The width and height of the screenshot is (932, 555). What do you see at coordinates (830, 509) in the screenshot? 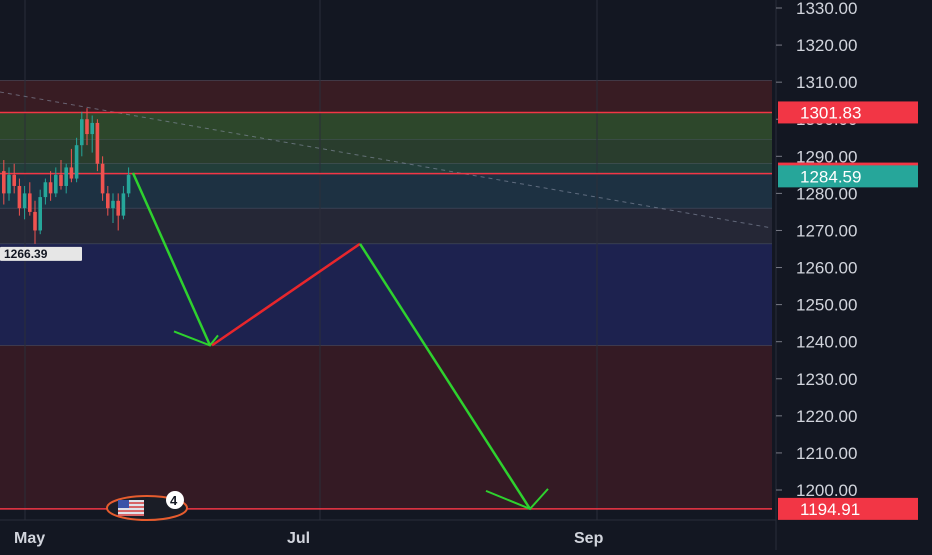
I see `price-label: 1194.91` at bounding box center [830, 509].